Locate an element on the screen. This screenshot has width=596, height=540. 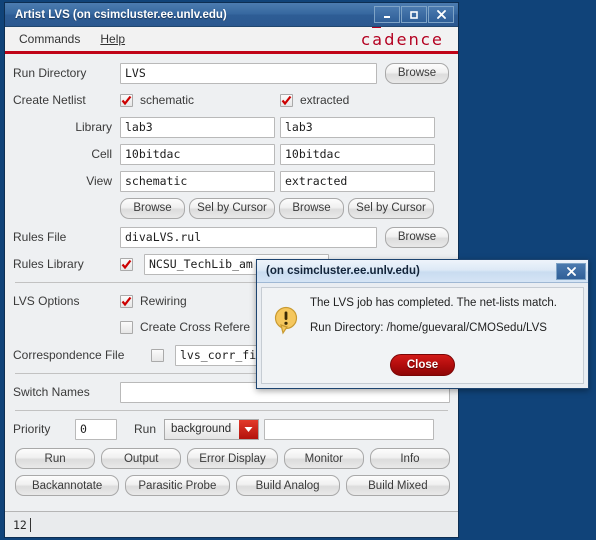
extracted-sel-by-cursor-button: Sel by Cursor is located at coordinates (391, 208).